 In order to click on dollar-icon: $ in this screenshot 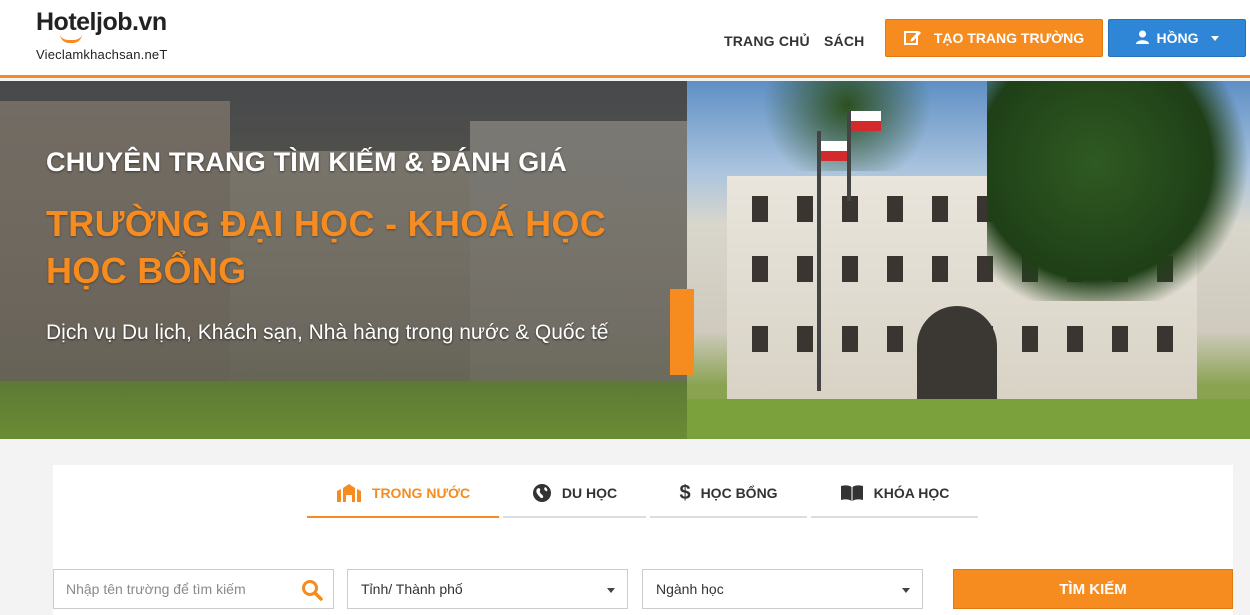, I will do `click(685, 492)`.